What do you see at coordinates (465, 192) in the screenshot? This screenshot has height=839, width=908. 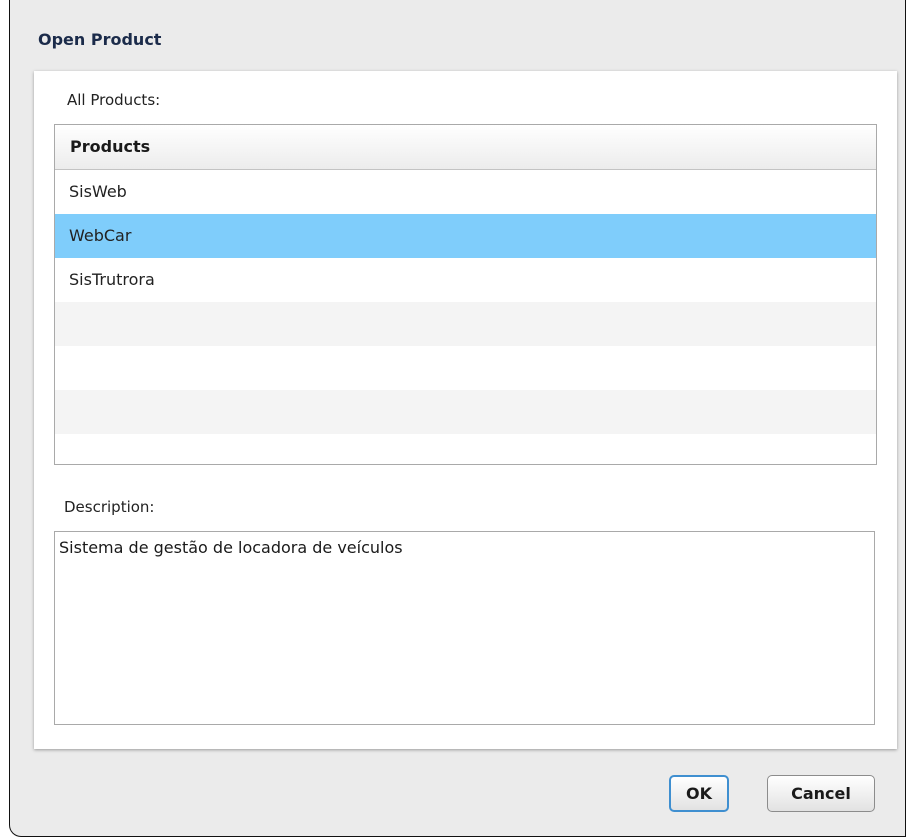 I see `product-row: SisWeb` at bounding box center [465, 192].